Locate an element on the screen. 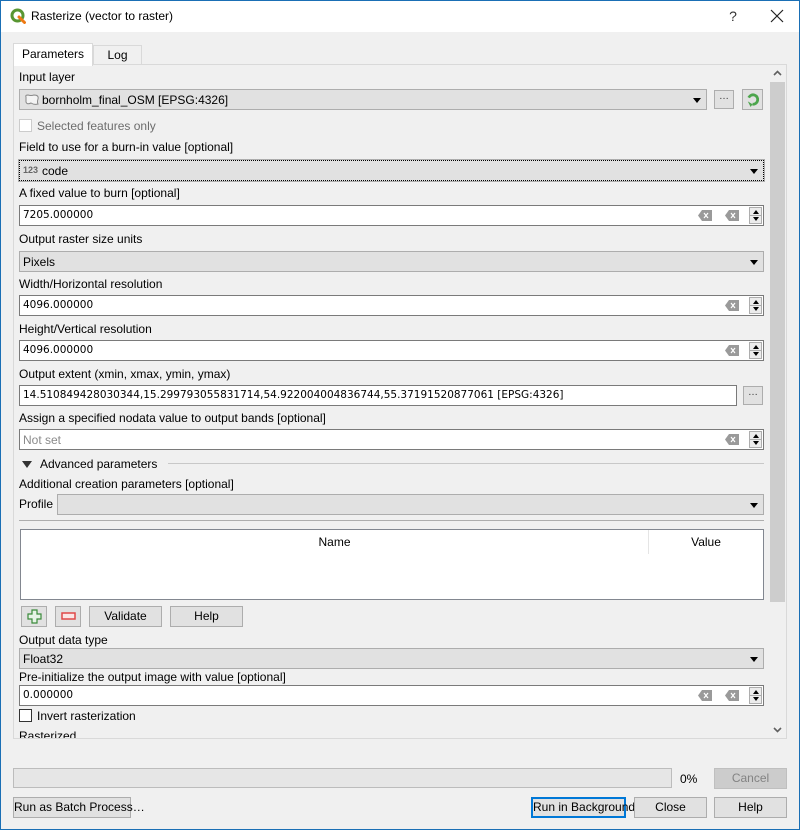 This screenshot has width=800, height=830. init-value-input: 0.000000 is located at coordinates (391, 695).